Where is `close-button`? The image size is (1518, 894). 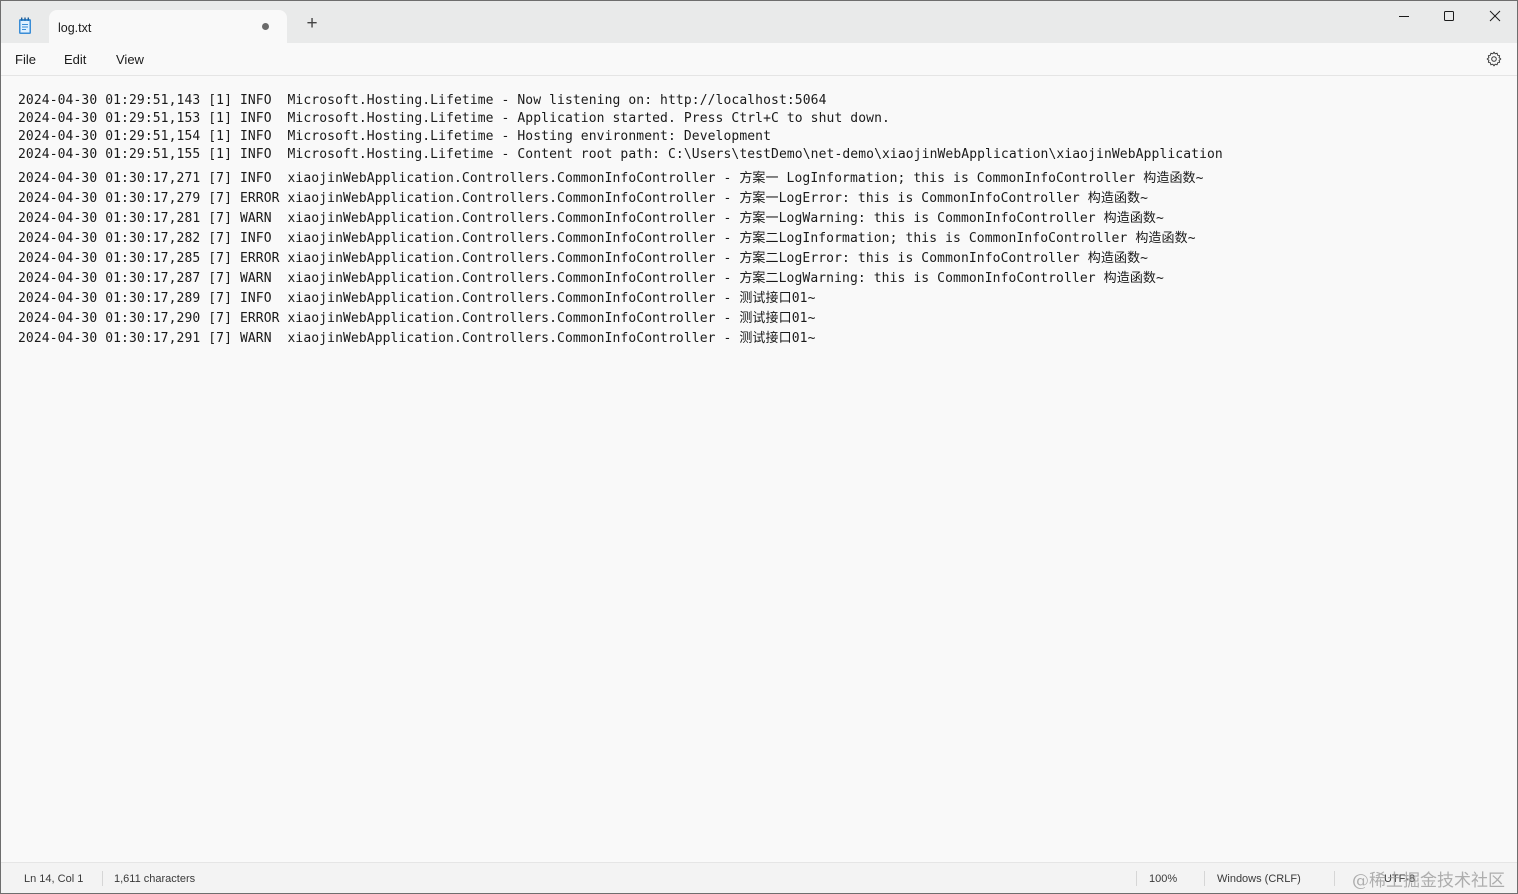 close-button is located at coordinates (1494, 17).